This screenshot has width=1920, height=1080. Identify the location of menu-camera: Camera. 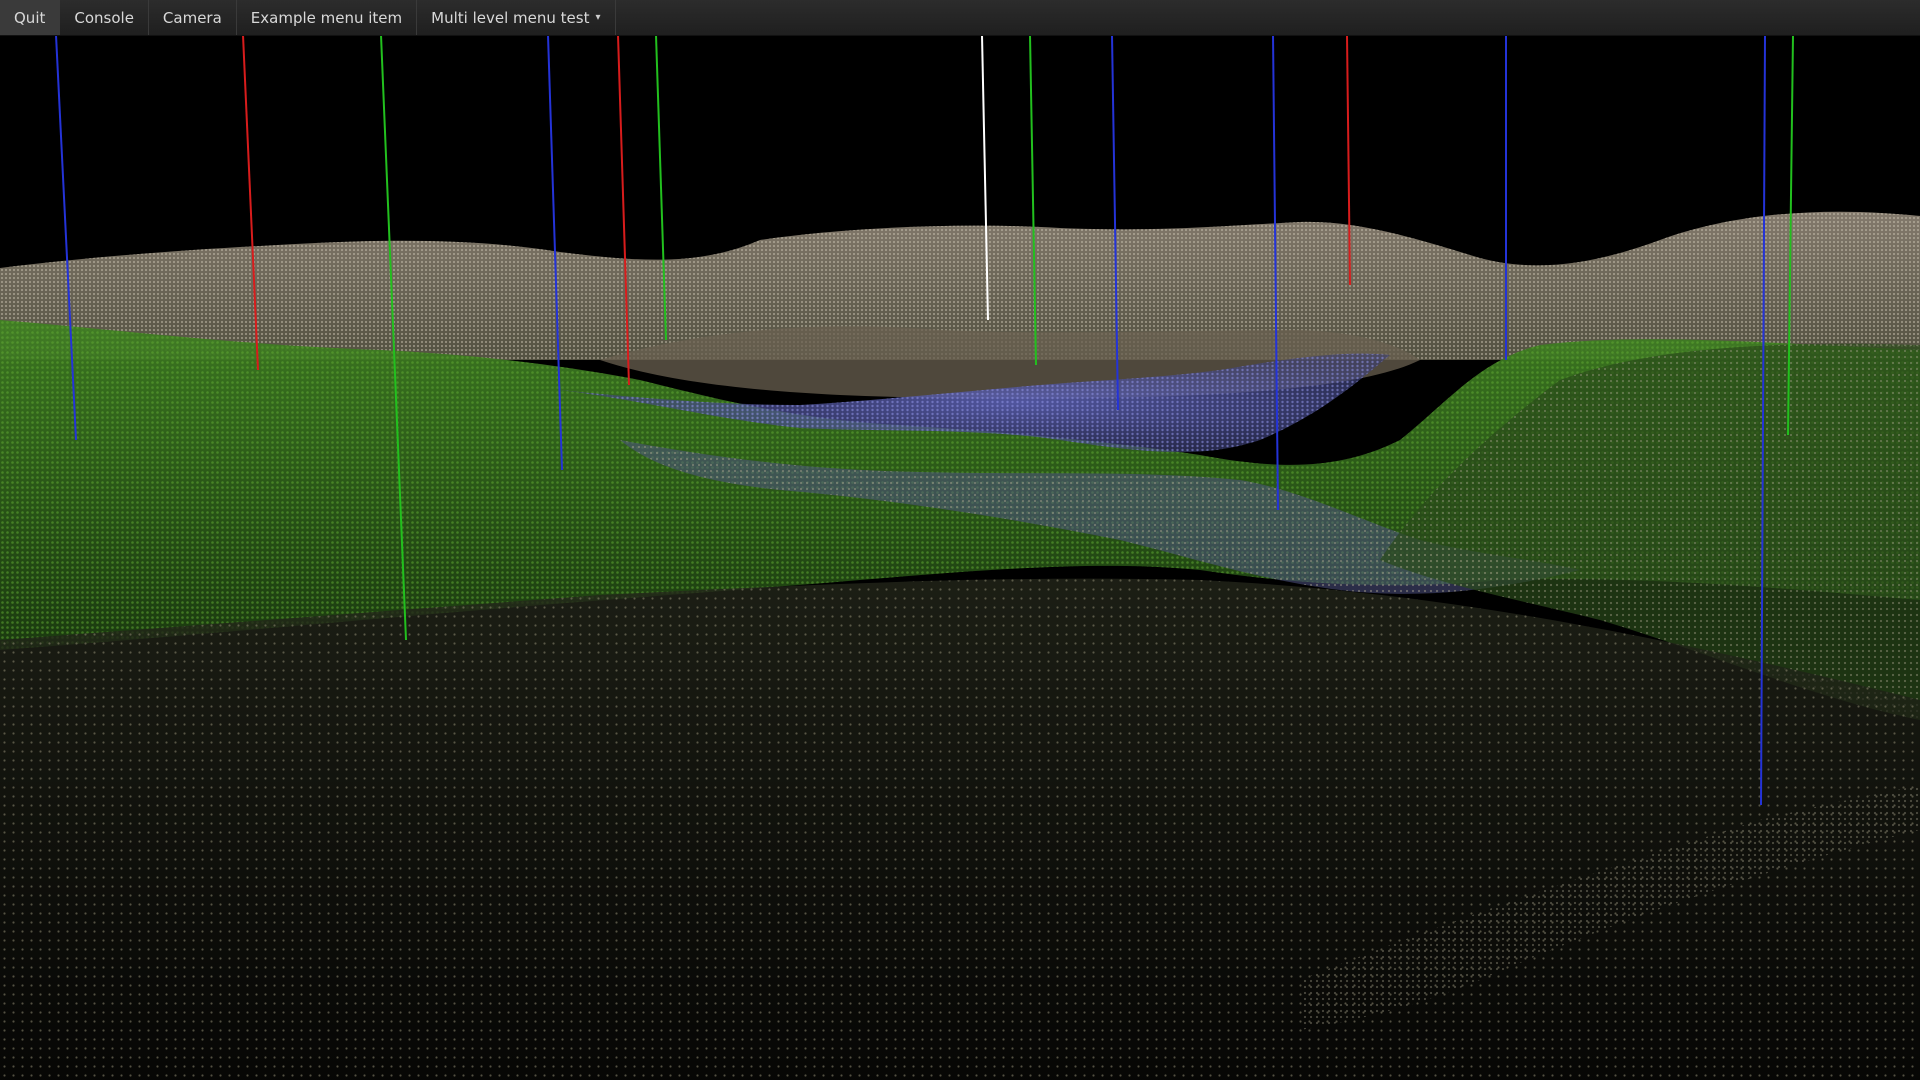
(193, 17).